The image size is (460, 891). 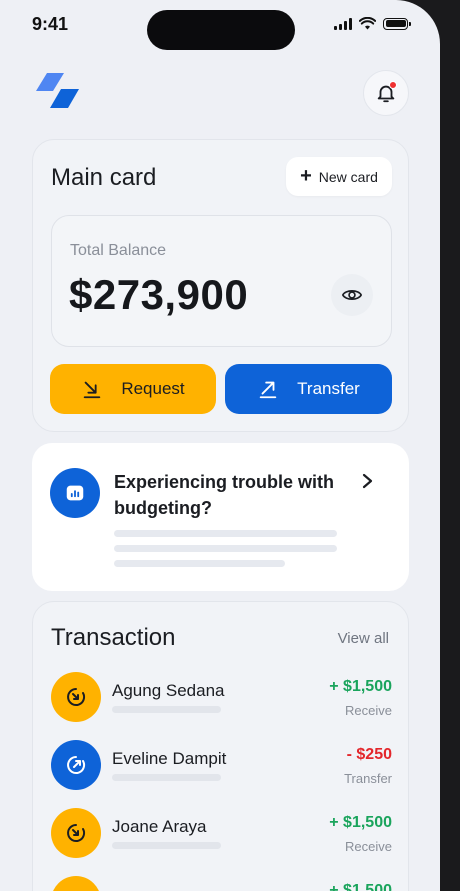 I want to click on status-icons, so click(x=372, y=23).